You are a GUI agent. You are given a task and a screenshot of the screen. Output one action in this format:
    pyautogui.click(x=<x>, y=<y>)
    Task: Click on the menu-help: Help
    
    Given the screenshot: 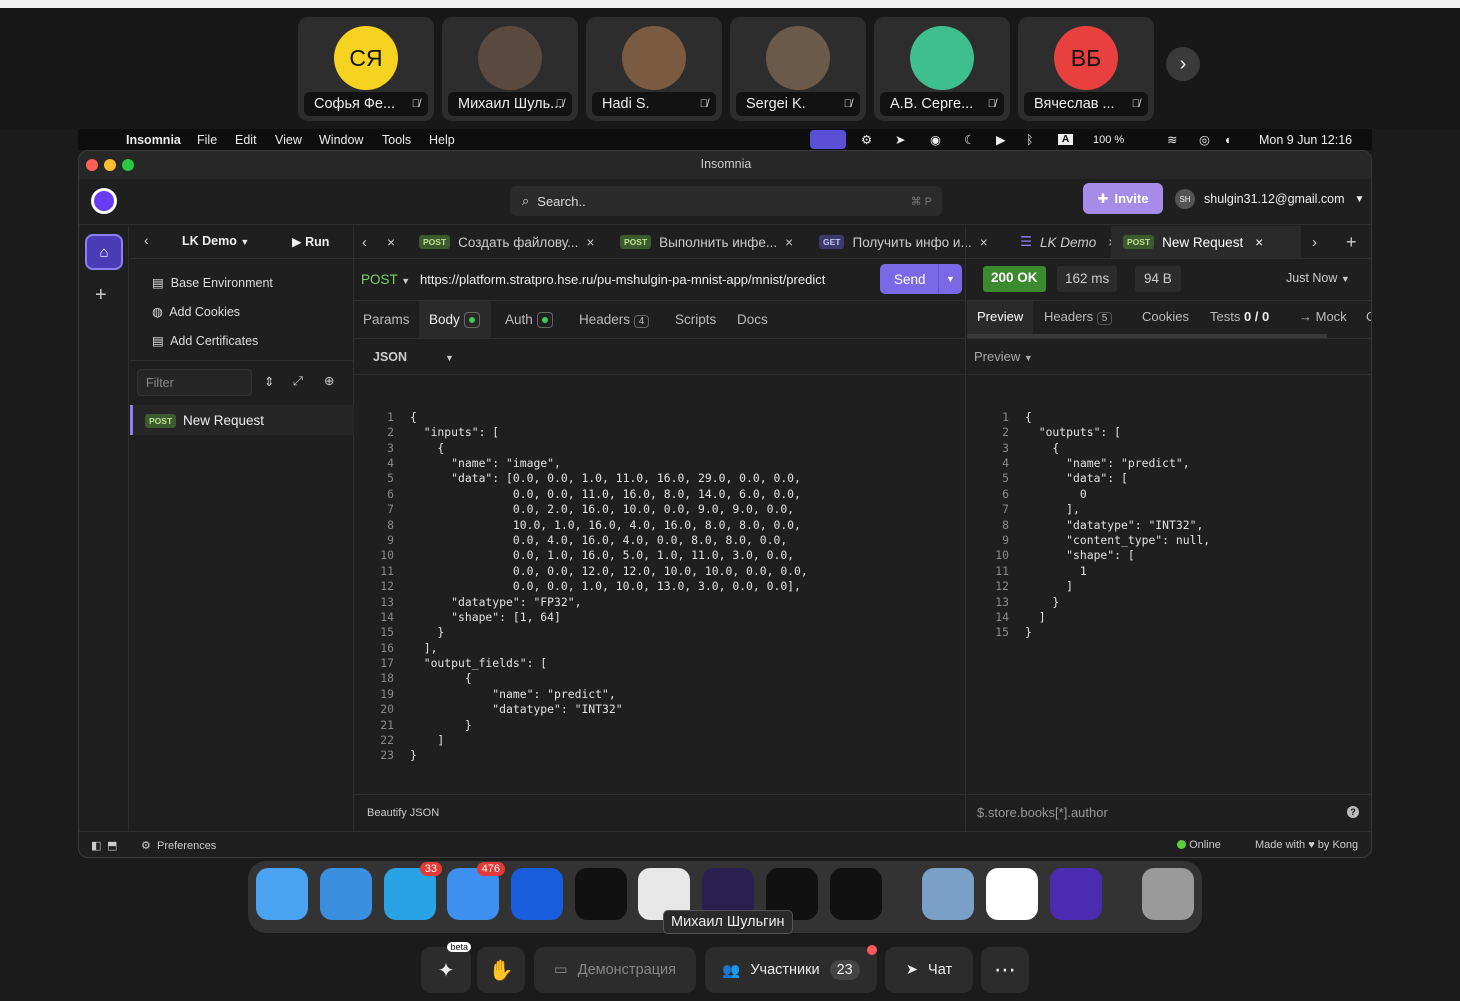 What is the action you would take?
    pyautogui.click(x=442, y=140)
    